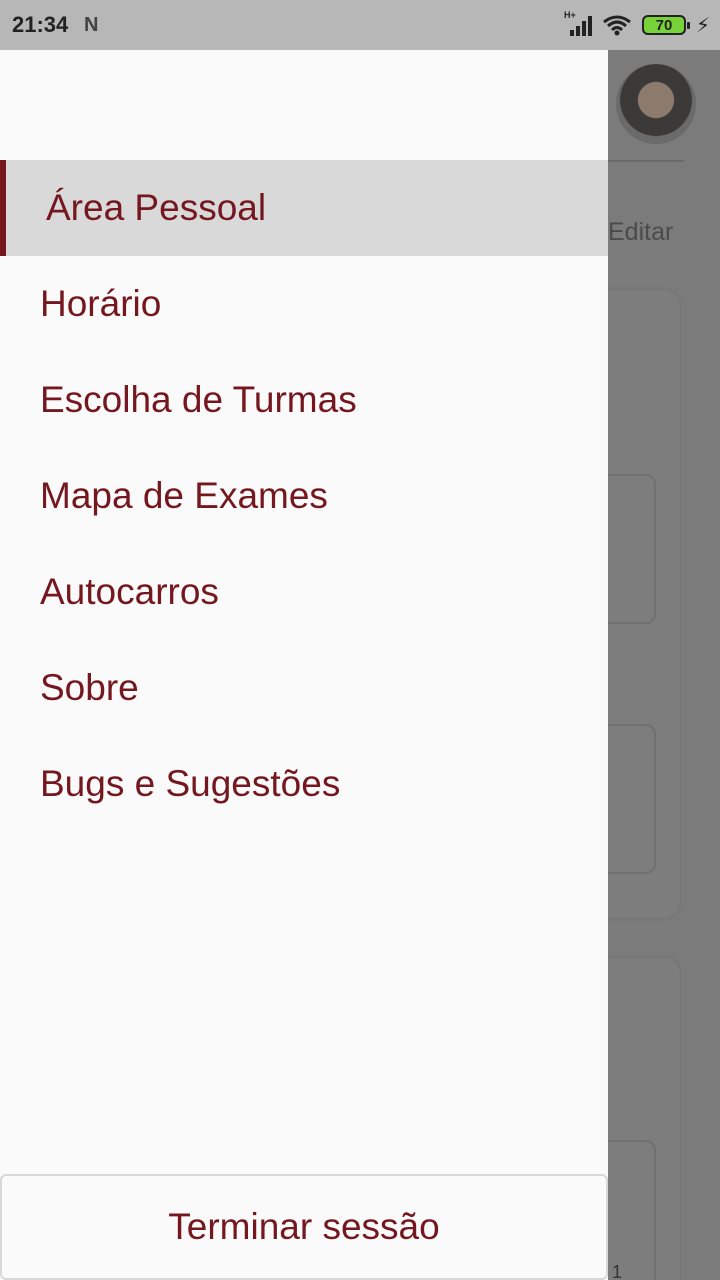  I want to click on menu-item-escolha-de-turmas: Escolha de Turmas, so click(304, 400).